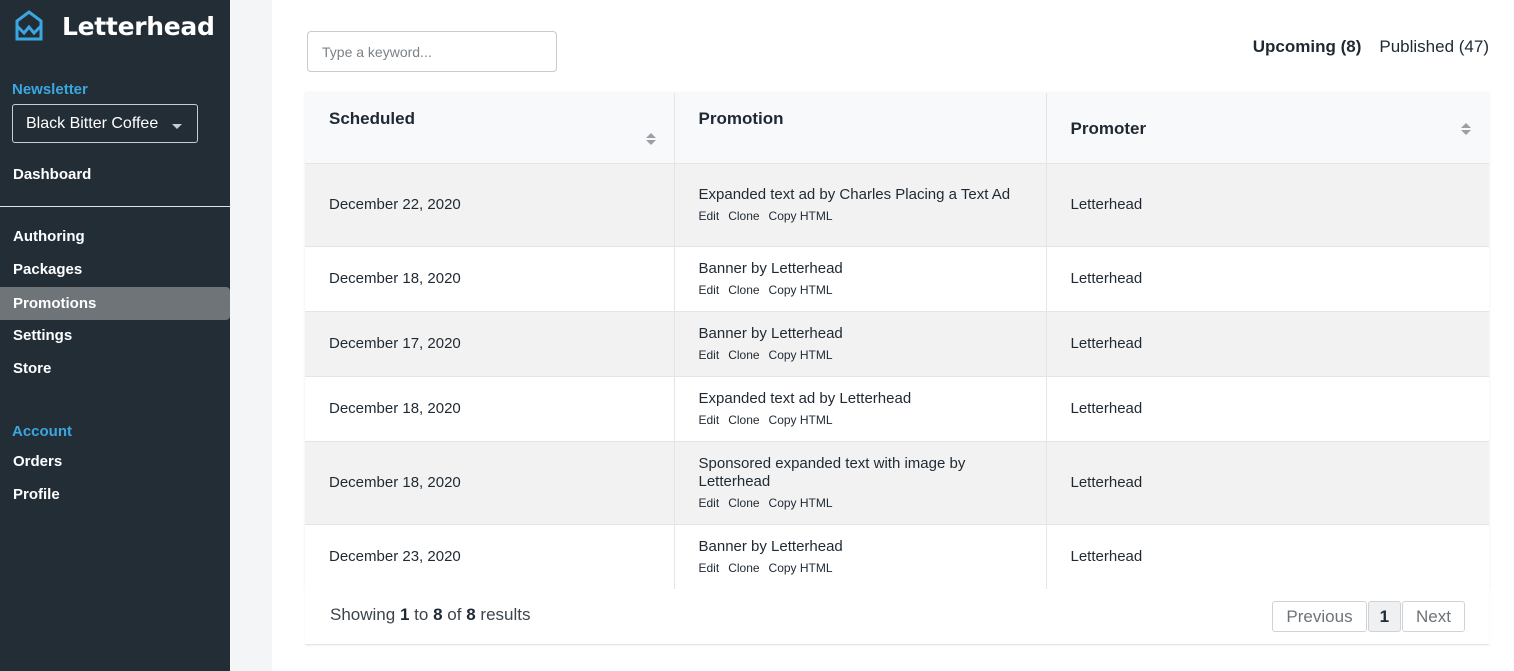  What do you see at coordinates (92, 123) in the screenshot?
I see `newsletter-select-value: Black Bitter Coffee` at bounding box center [92, 123].